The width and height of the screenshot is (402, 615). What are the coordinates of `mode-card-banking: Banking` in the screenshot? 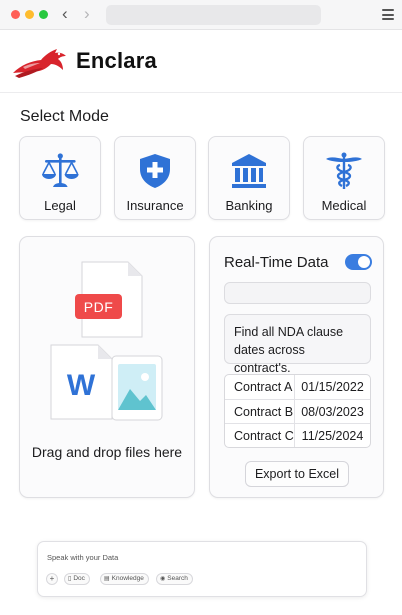 It's located at (249, 178).